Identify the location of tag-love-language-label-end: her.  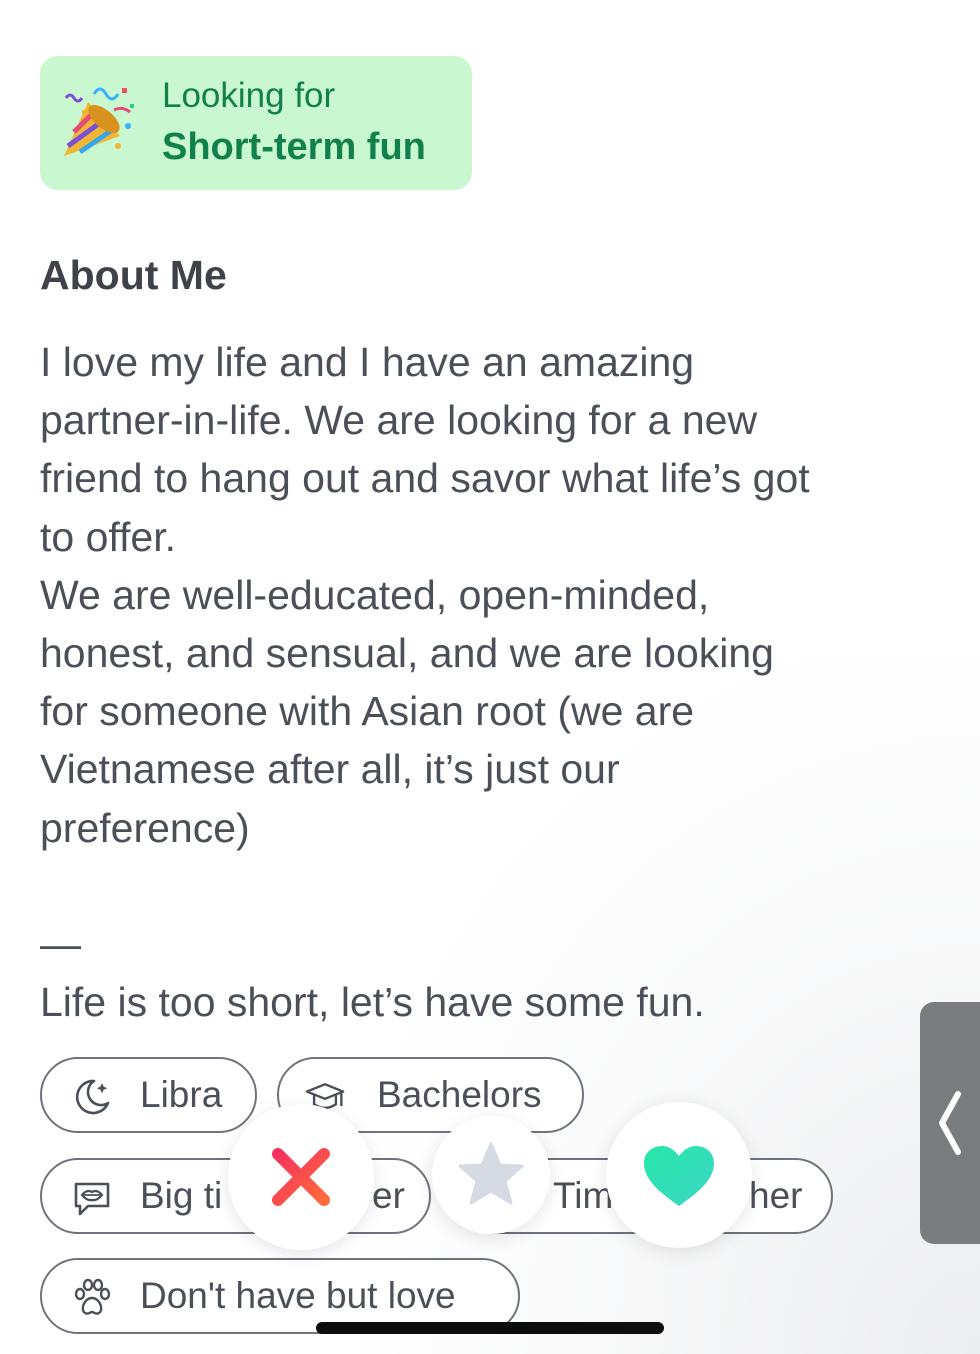
(776, 1195).